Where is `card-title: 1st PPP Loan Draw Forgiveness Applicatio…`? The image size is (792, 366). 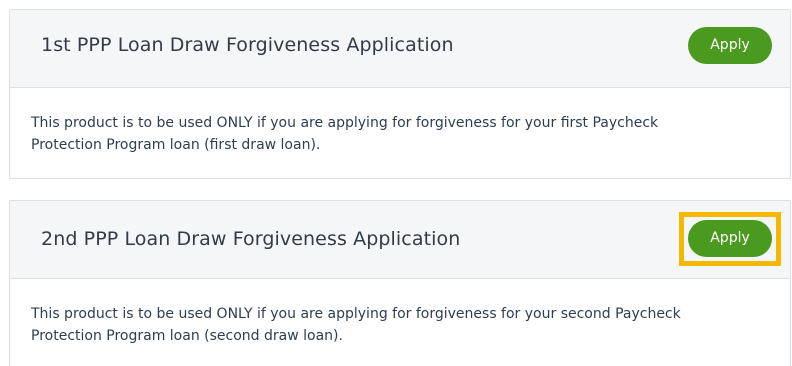
card-title: 1st PPP Loan Draw Forgiveness Applicatio… is located at coordinates (247, 45).